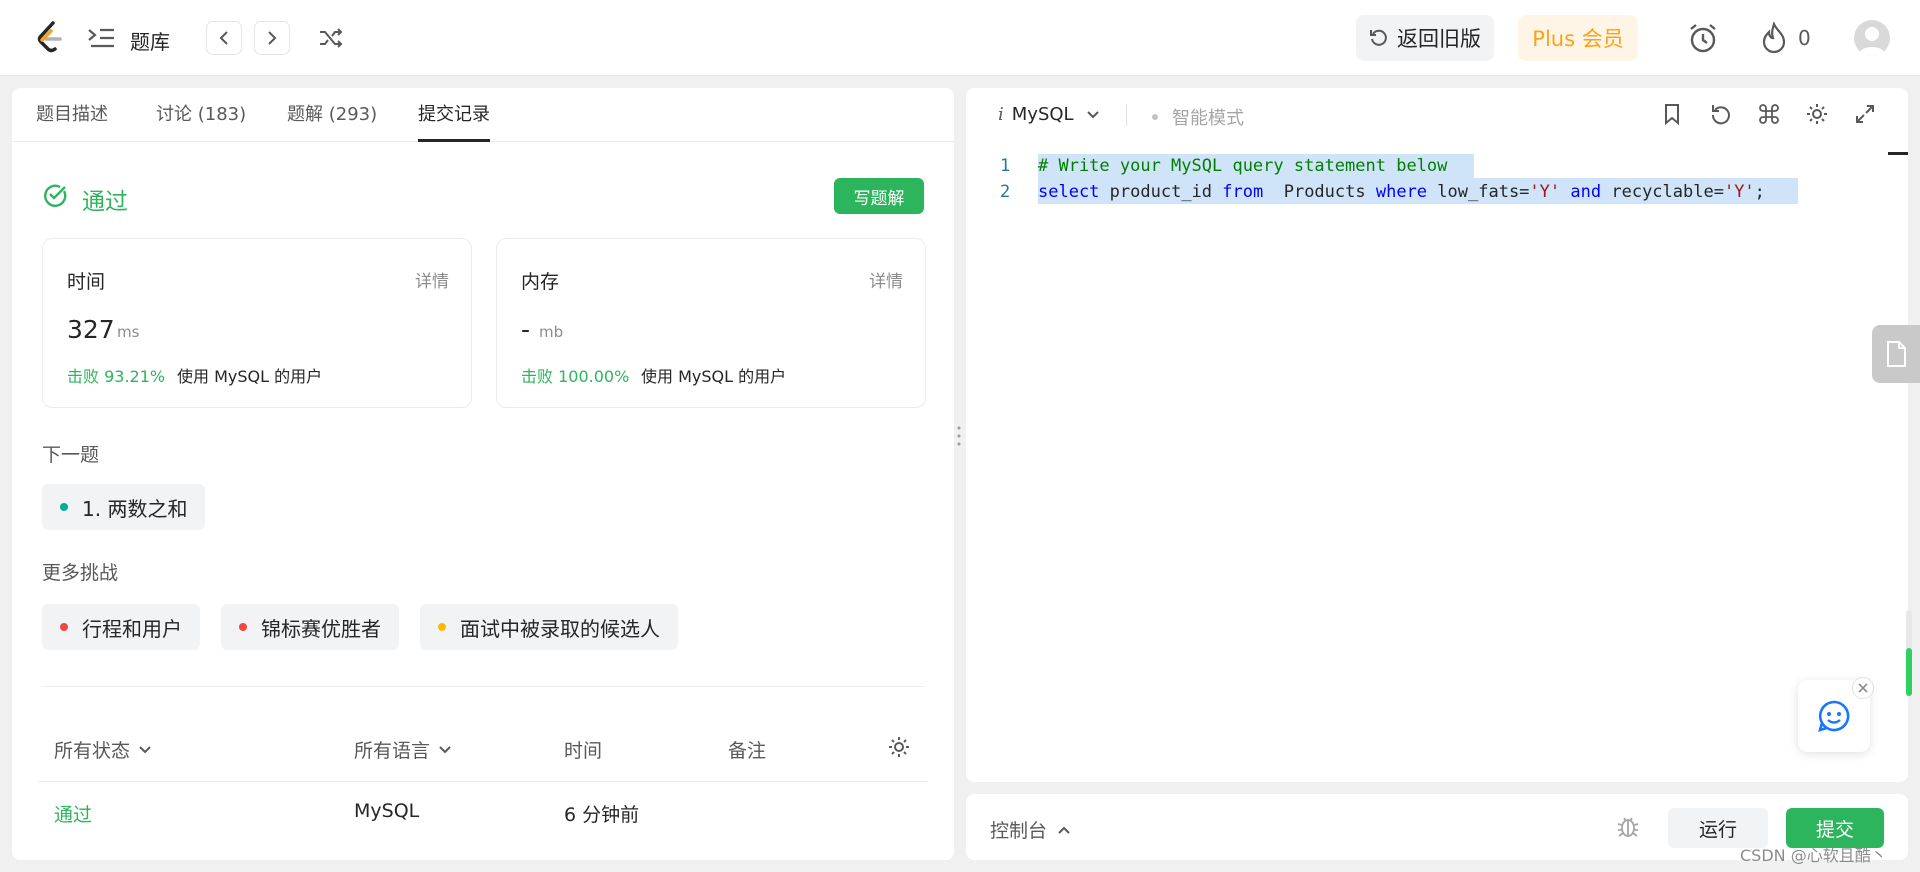  Describe the element at coordinates (73, 813) in the screenshot. I see `row-status: 通过` at that location.